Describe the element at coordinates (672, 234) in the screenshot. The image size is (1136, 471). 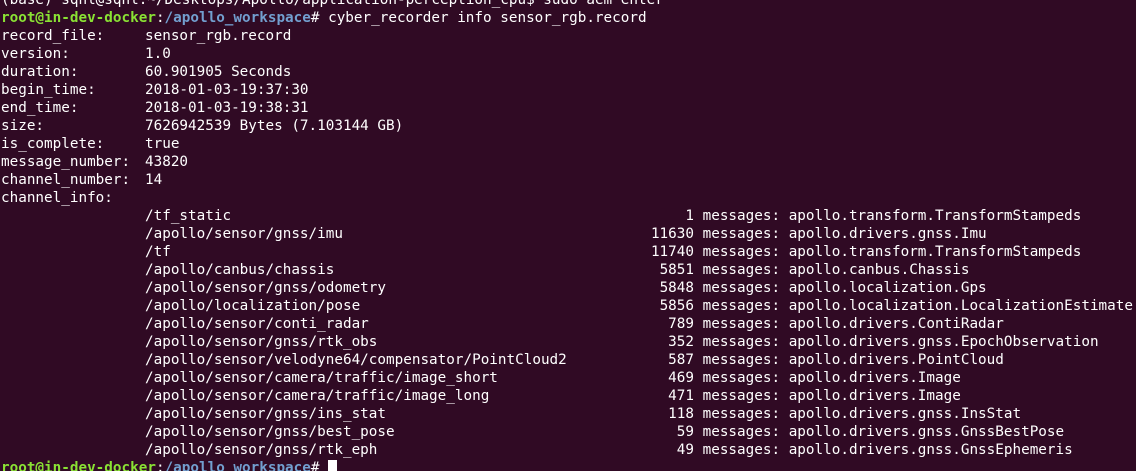
I see `channel-message-count: 11630` at that location.